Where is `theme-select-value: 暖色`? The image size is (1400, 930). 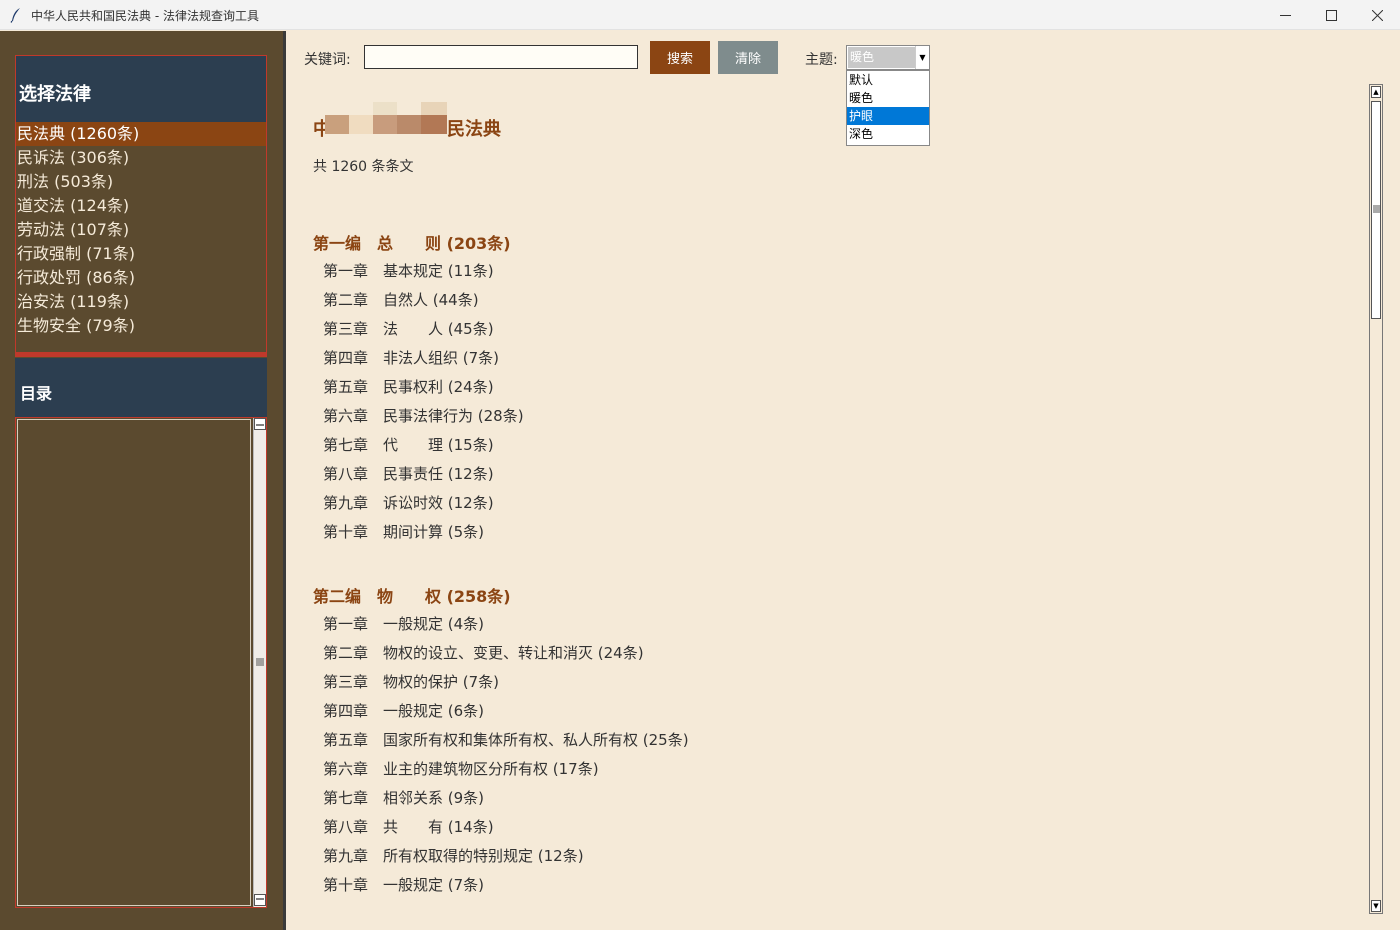 theme-select-value: 暖色 is located at coordinates (882, 57).